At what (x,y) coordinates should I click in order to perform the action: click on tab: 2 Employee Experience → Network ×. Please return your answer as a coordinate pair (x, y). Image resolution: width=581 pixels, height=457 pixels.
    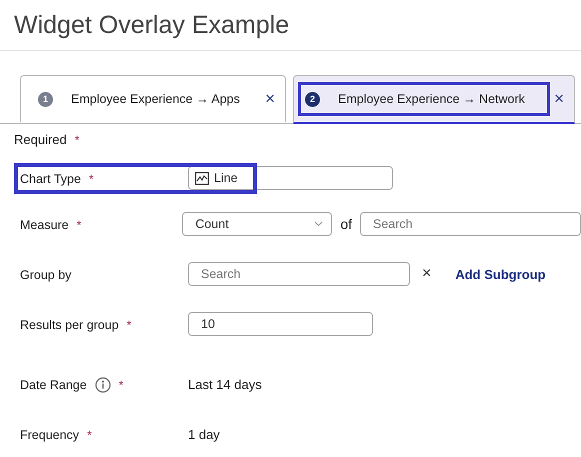
    Looking at the image, I should click on (434, 99).